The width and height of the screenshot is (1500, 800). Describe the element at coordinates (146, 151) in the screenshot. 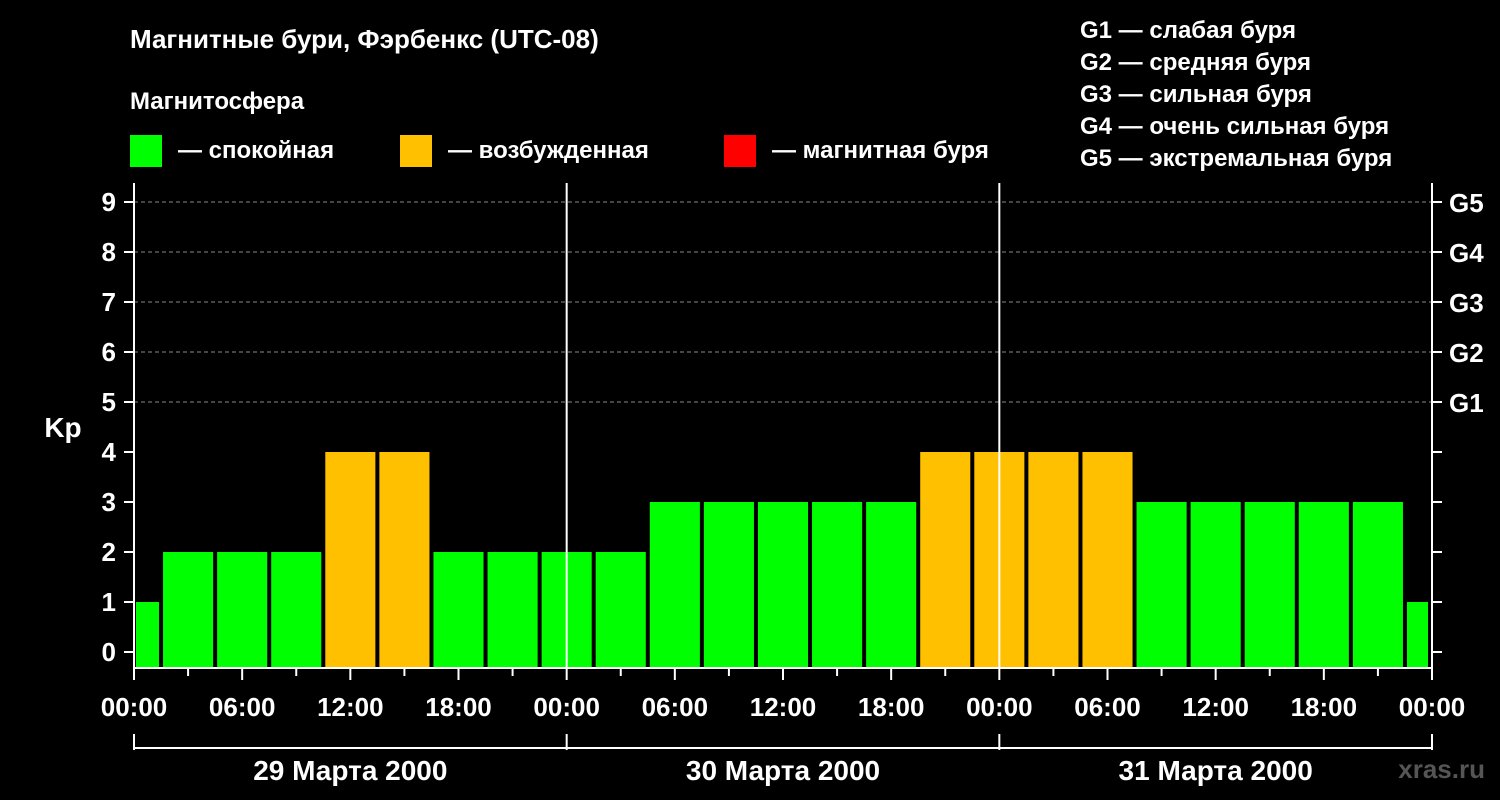

I see `legend-swatch-quiet` at that location.